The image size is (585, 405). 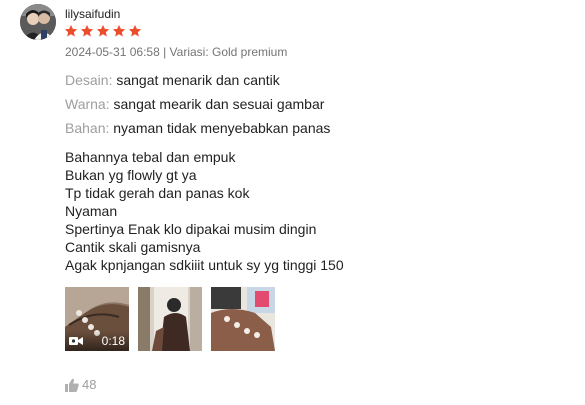 I want to click on review-body-line: Spertinya Enak klo dipakai musim dingin, so click(x=191, y=229).